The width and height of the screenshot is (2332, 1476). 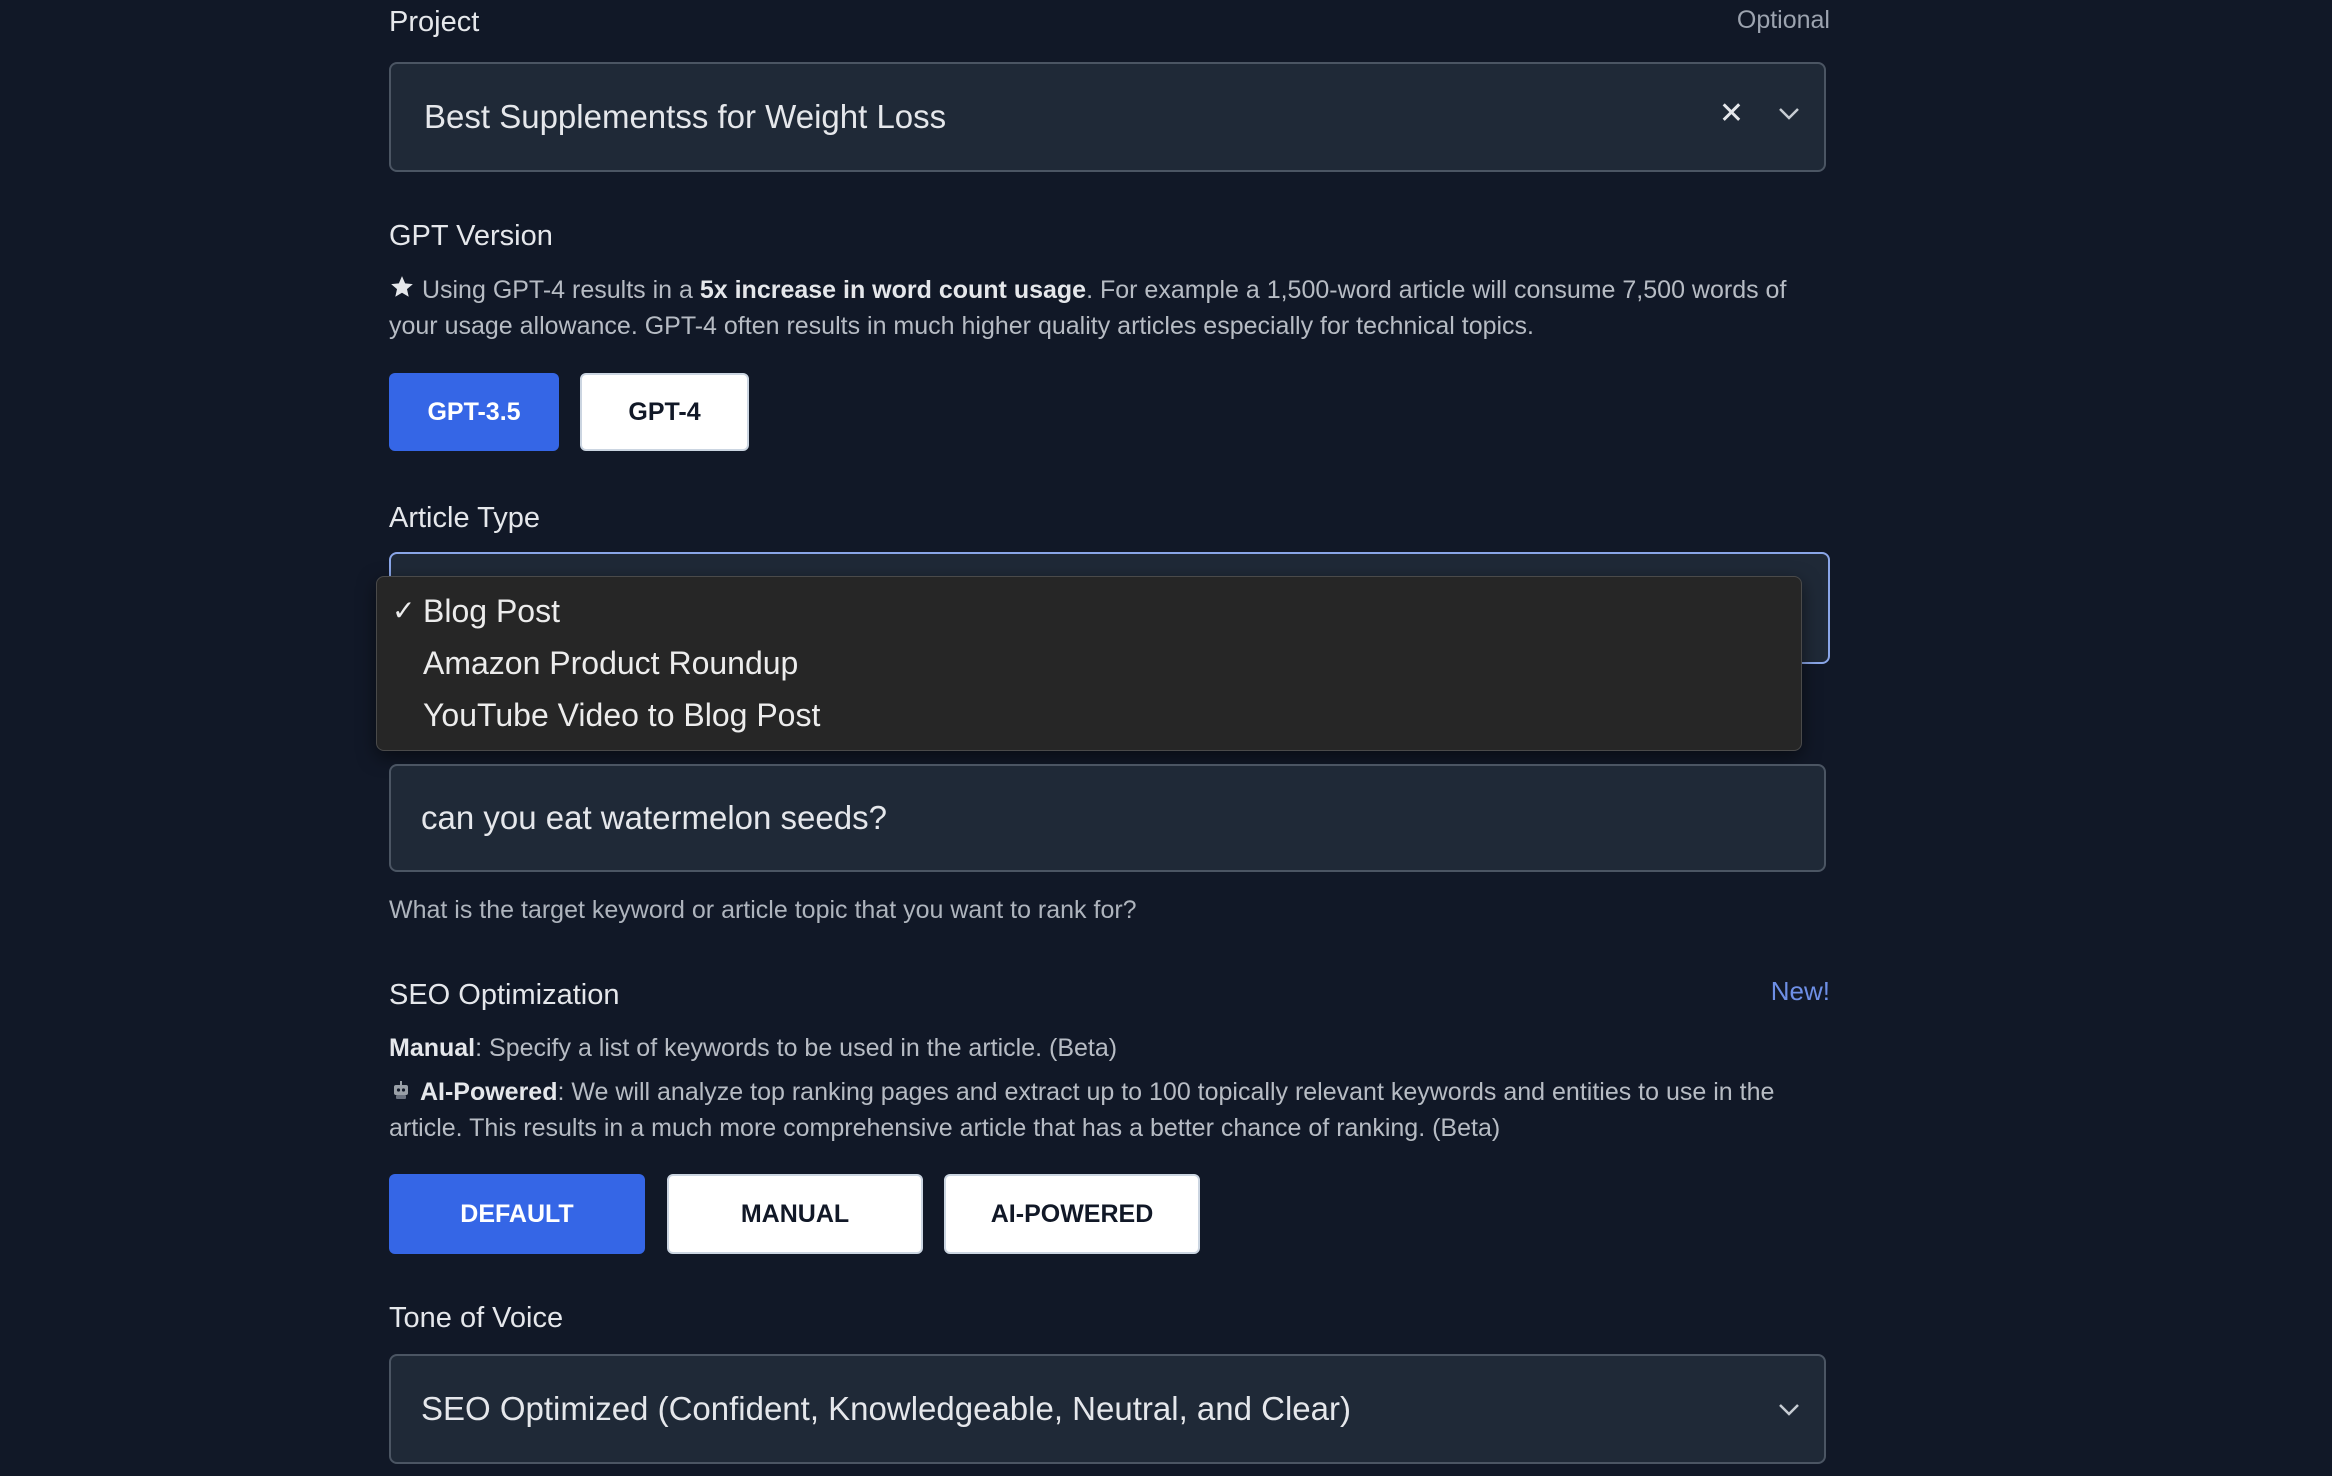 What do you see at coordinates (401, 1090) in the screenshot?
I see `robot-icon` at bounding box center [401, 1090].